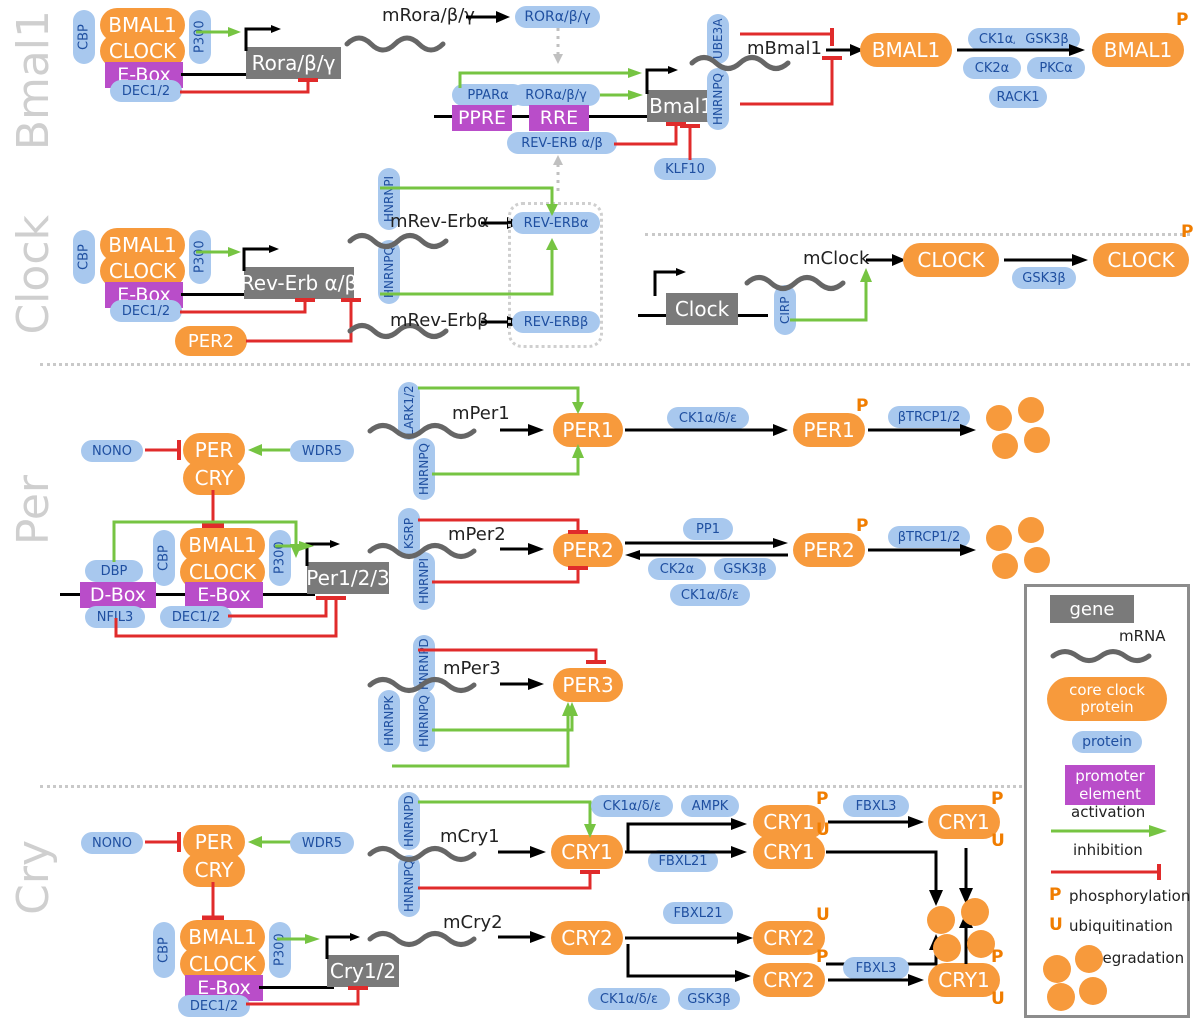 This screenshot has height=1021, width=1200. Describe the element at coordinates (260, 258) in the screenshot. I see `tss-arrow-reverb` at that location.